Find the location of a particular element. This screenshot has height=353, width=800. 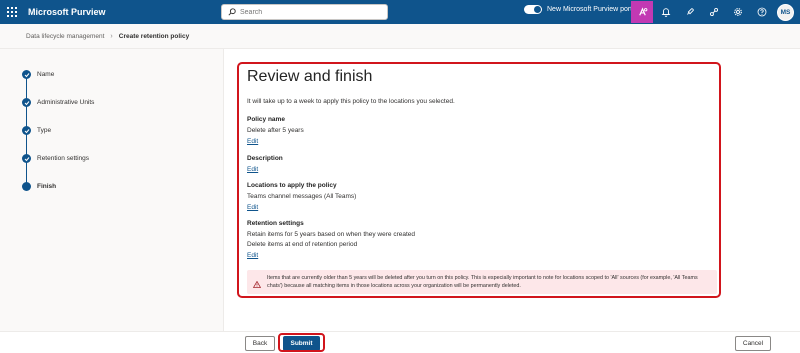

retention-line-2: Delete items at end of retention period is located at coordinates (302, 244).